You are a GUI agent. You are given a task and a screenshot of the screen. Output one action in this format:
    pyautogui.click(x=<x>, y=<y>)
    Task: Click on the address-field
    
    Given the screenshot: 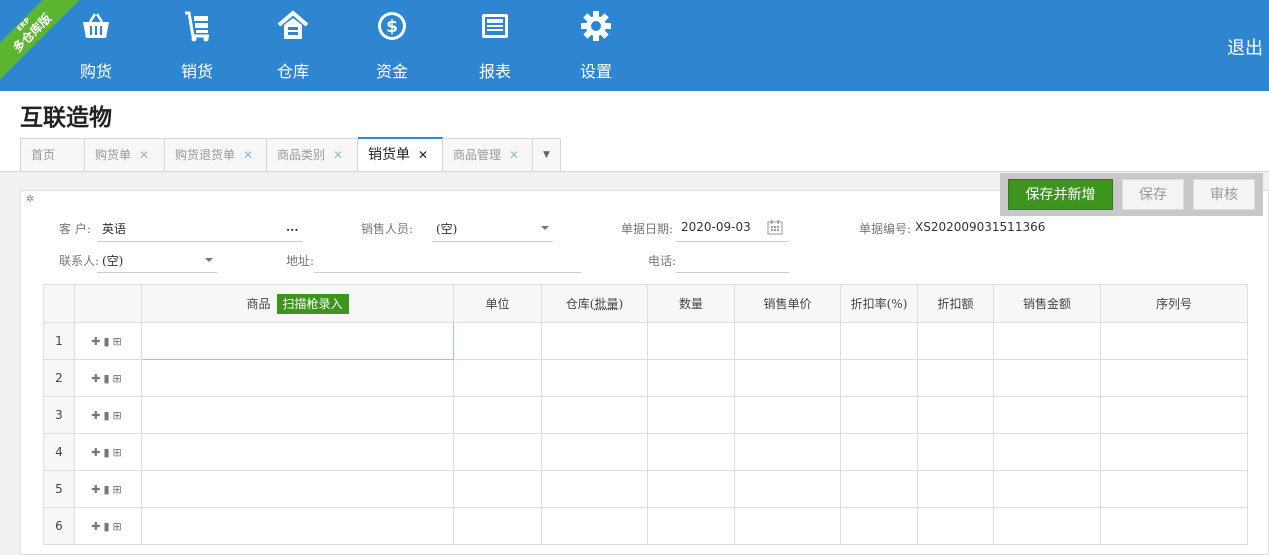 What is the action you would take?
    pyautogui.click(x=447, y=272)
    